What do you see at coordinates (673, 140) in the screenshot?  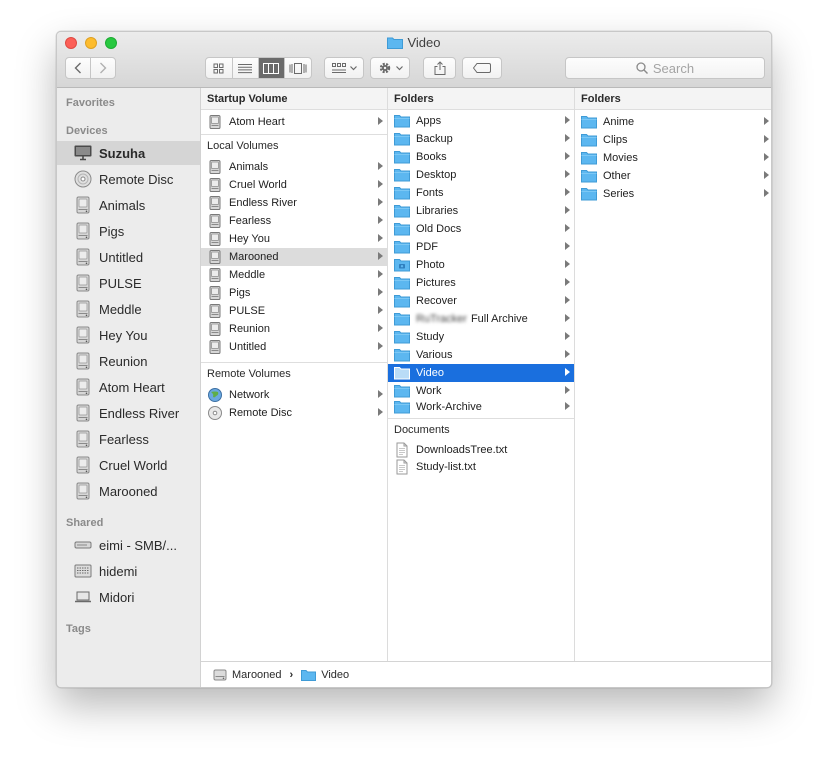 I see `folder-row: Clips` at bounding box center [673, 140].